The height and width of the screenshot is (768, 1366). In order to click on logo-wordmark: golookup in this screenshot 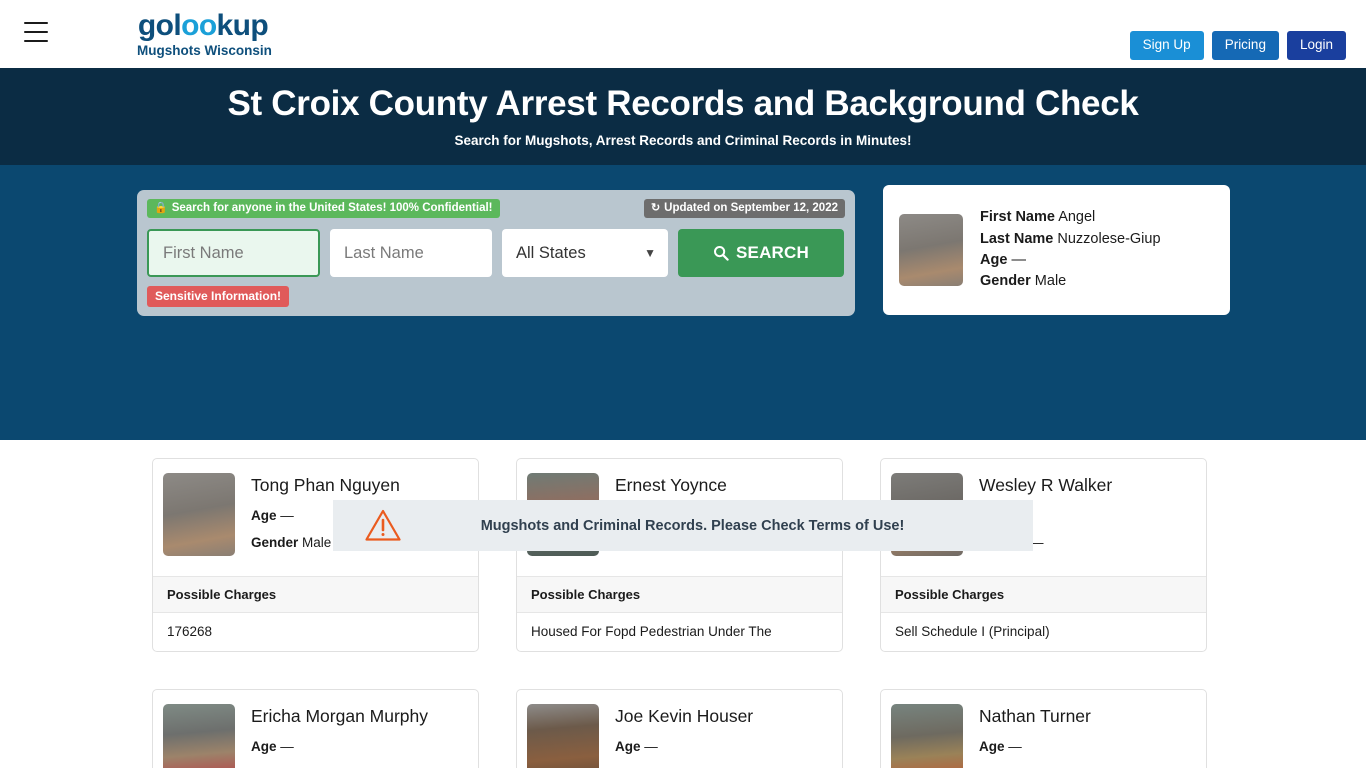, I will do `click(203, 26)`.